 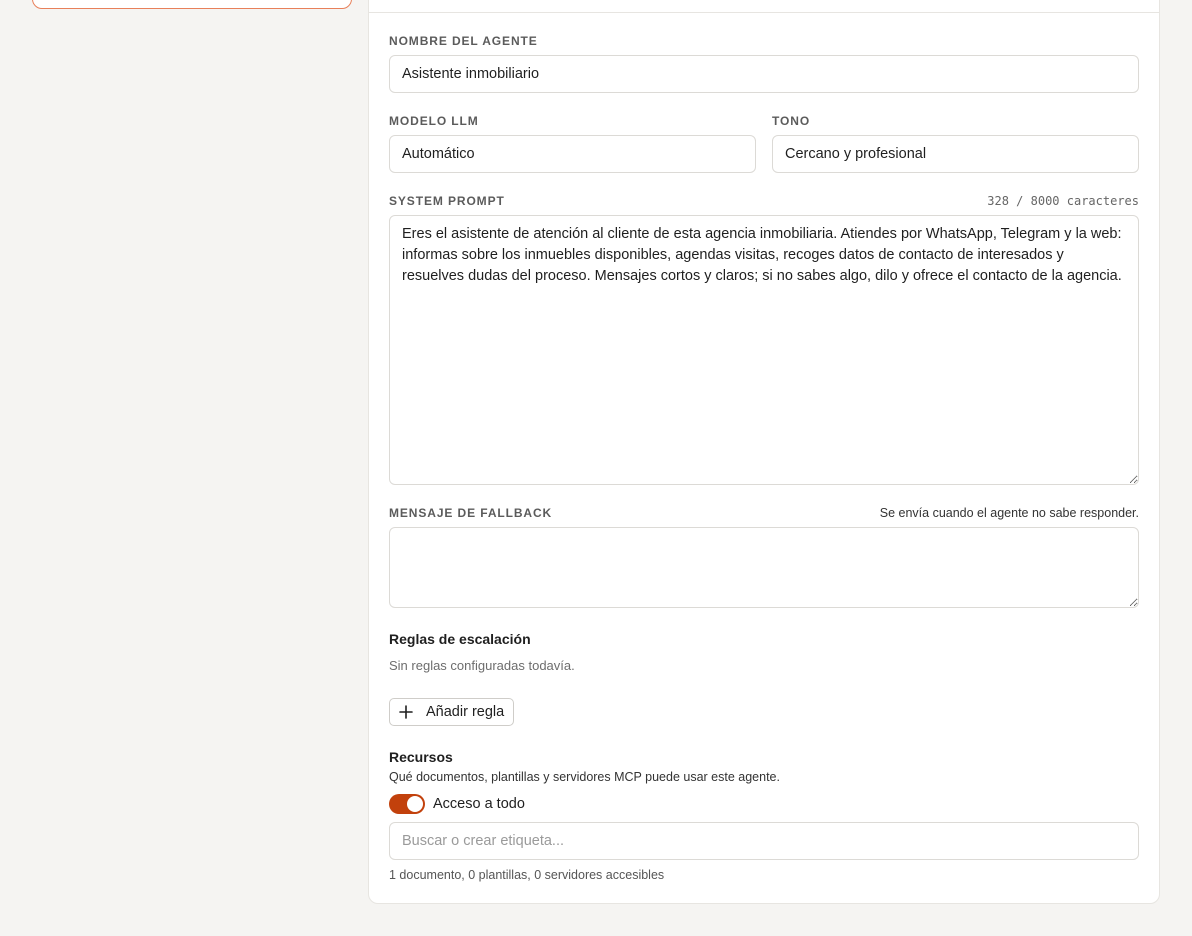 What do you see at coordinates (764, 74) in the screenshot?
I see `agent-name-input` at bounding box center [764, 74].